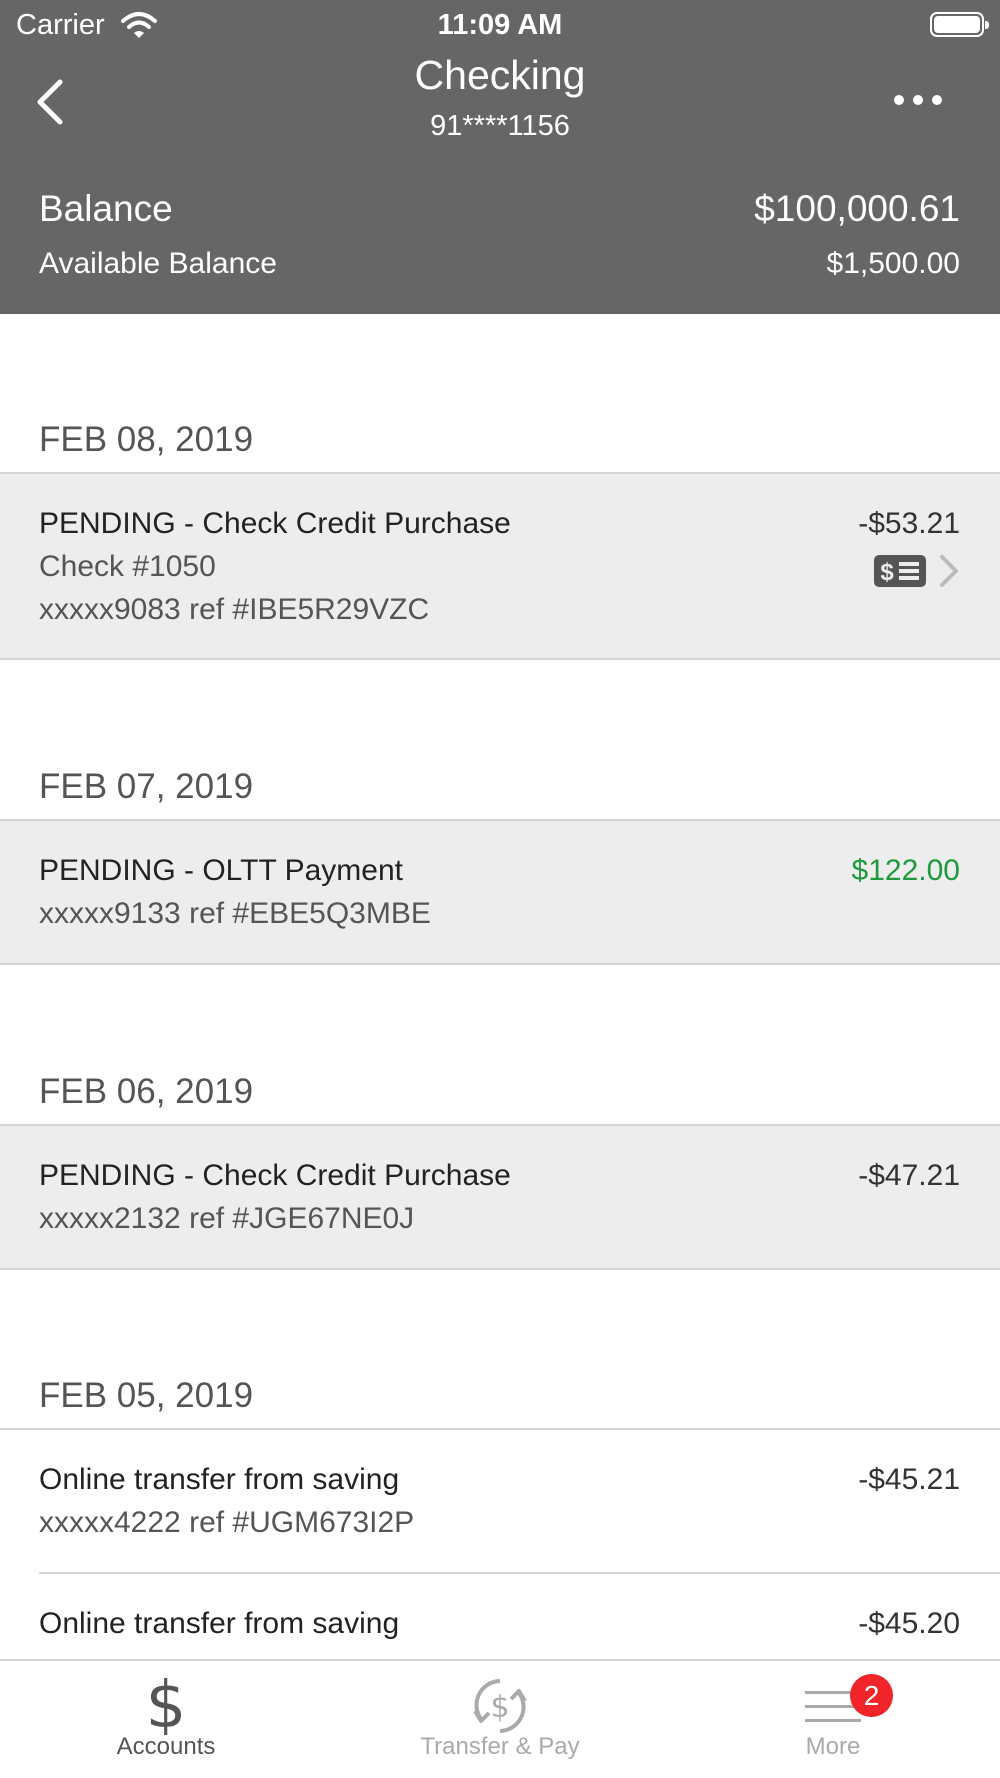 The height and width of the screenshot is (1778, 1000). Describe the element at coordinates (959, 24) in the screenshot. I see `battery-icon` at that location.